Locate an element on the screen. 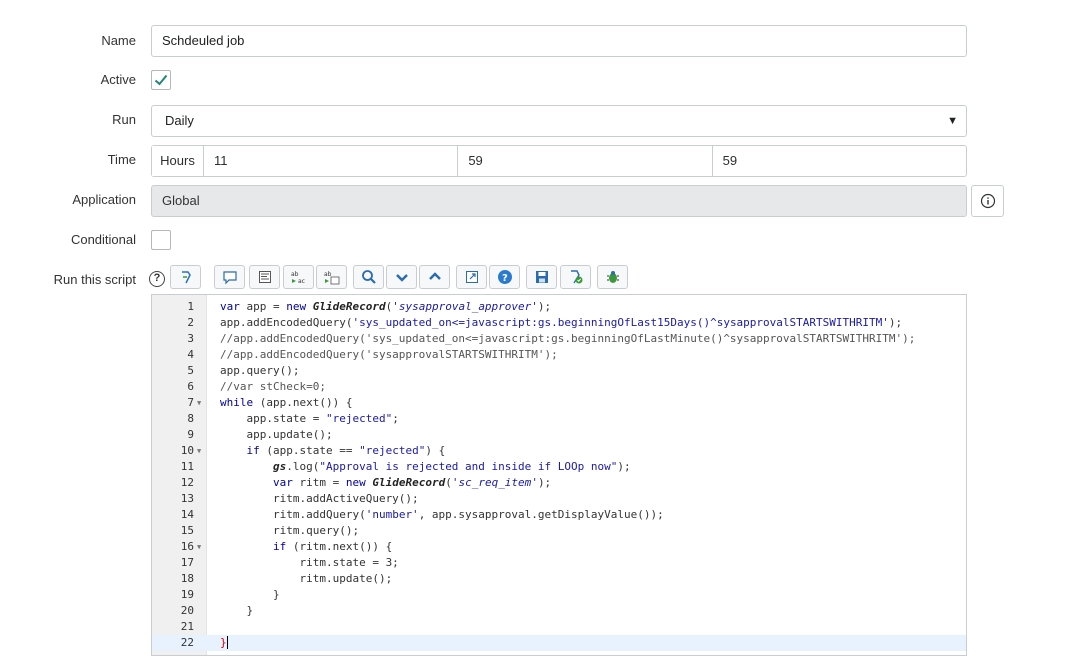 This screenshot has width=1073, height=671. code-line: 22} is located at coordinates (559, 643).